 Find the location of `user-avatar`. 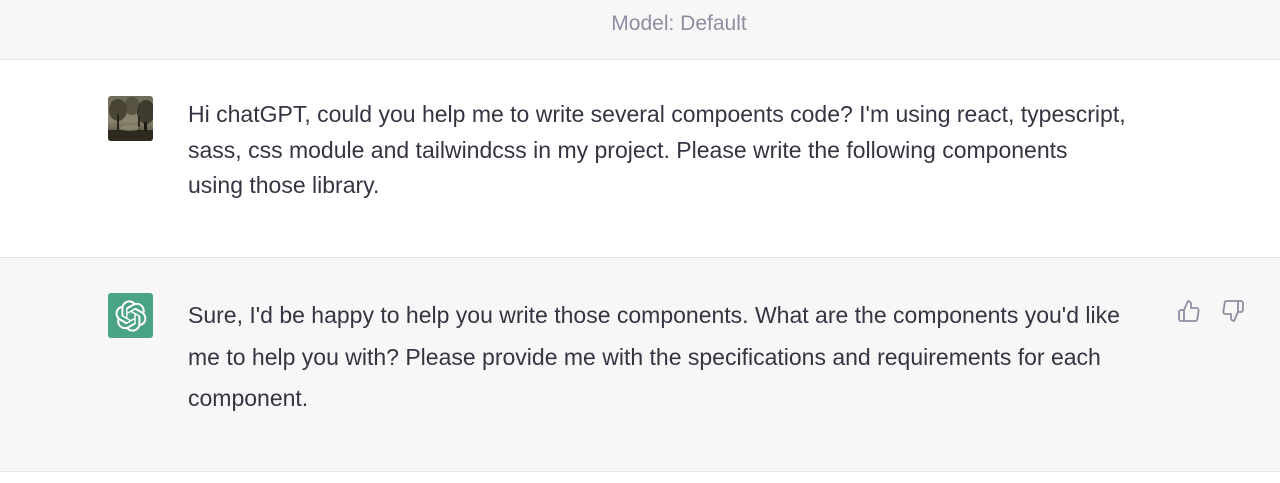

user-avatar is located at coordinates (130, 118).